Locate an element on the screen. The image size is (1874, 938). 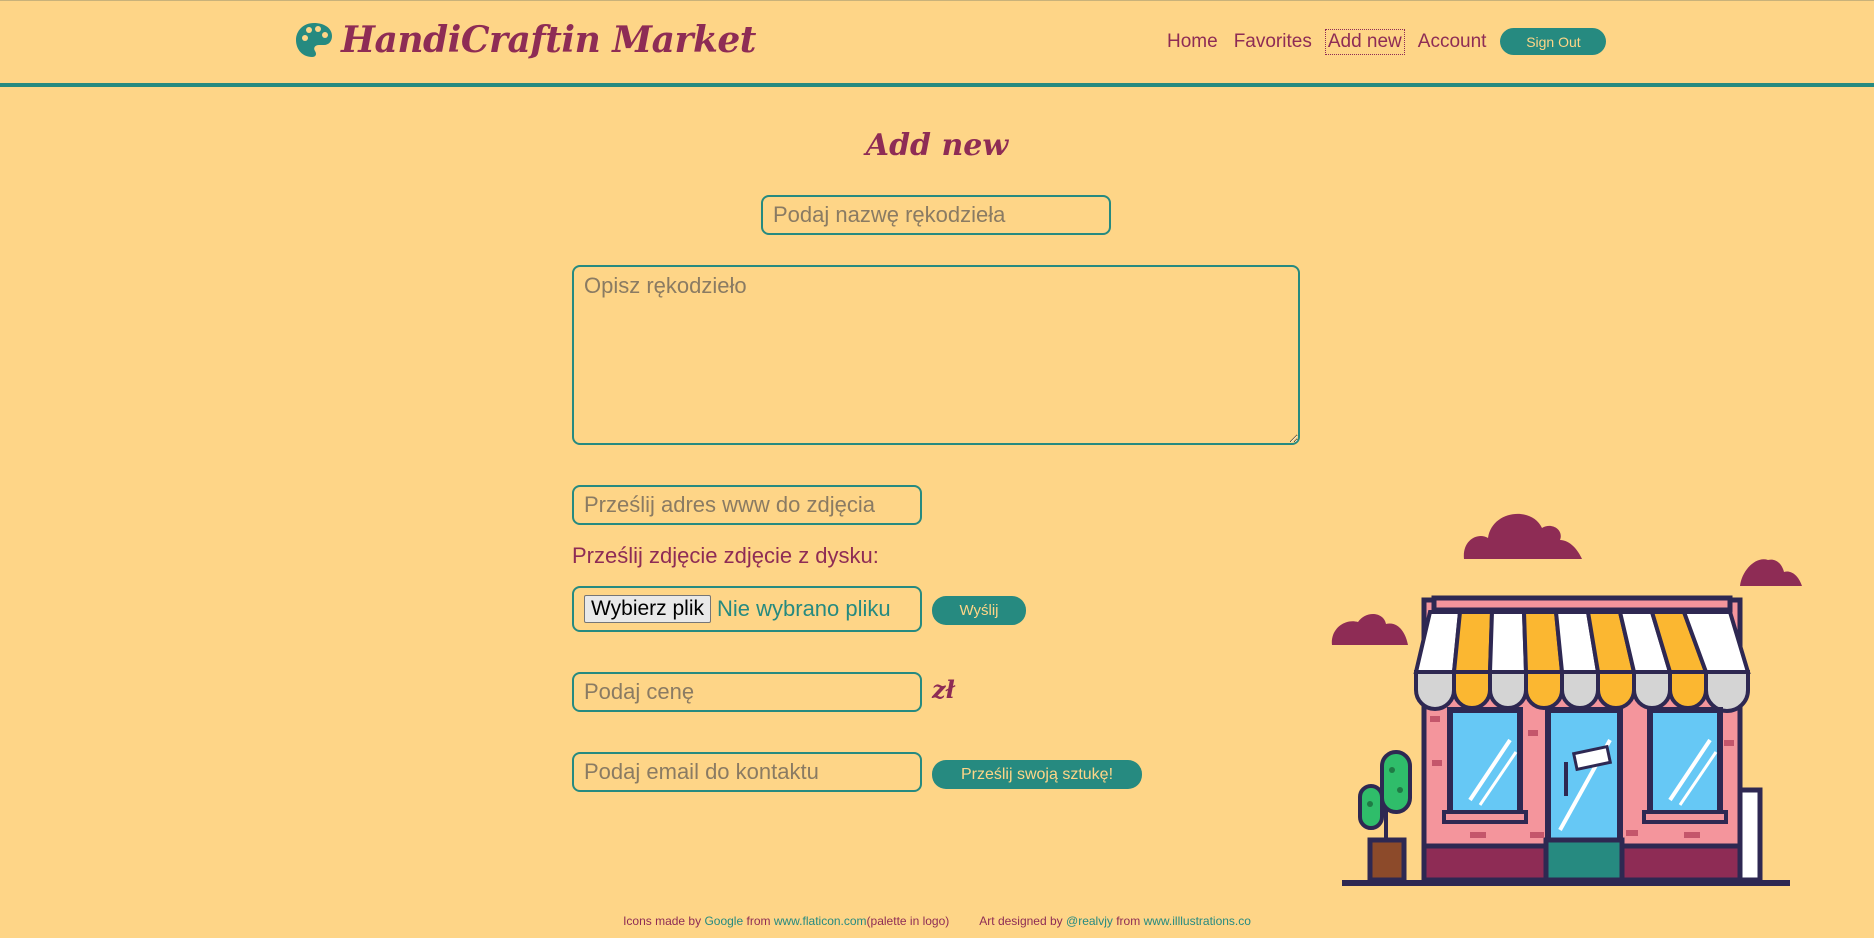
icons-note: (palette in logo) is located at coordinates (908, 921).